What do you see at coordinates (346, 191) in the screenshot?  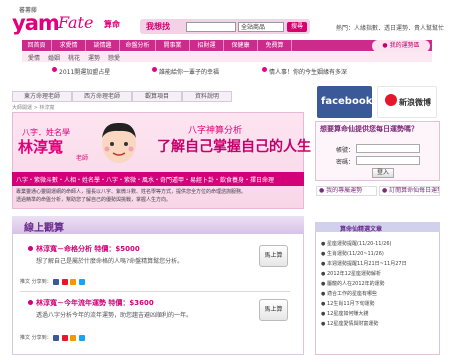 I see `my-fortune-link: ● 我的專屬運勢` at bounding box center [346, 191].